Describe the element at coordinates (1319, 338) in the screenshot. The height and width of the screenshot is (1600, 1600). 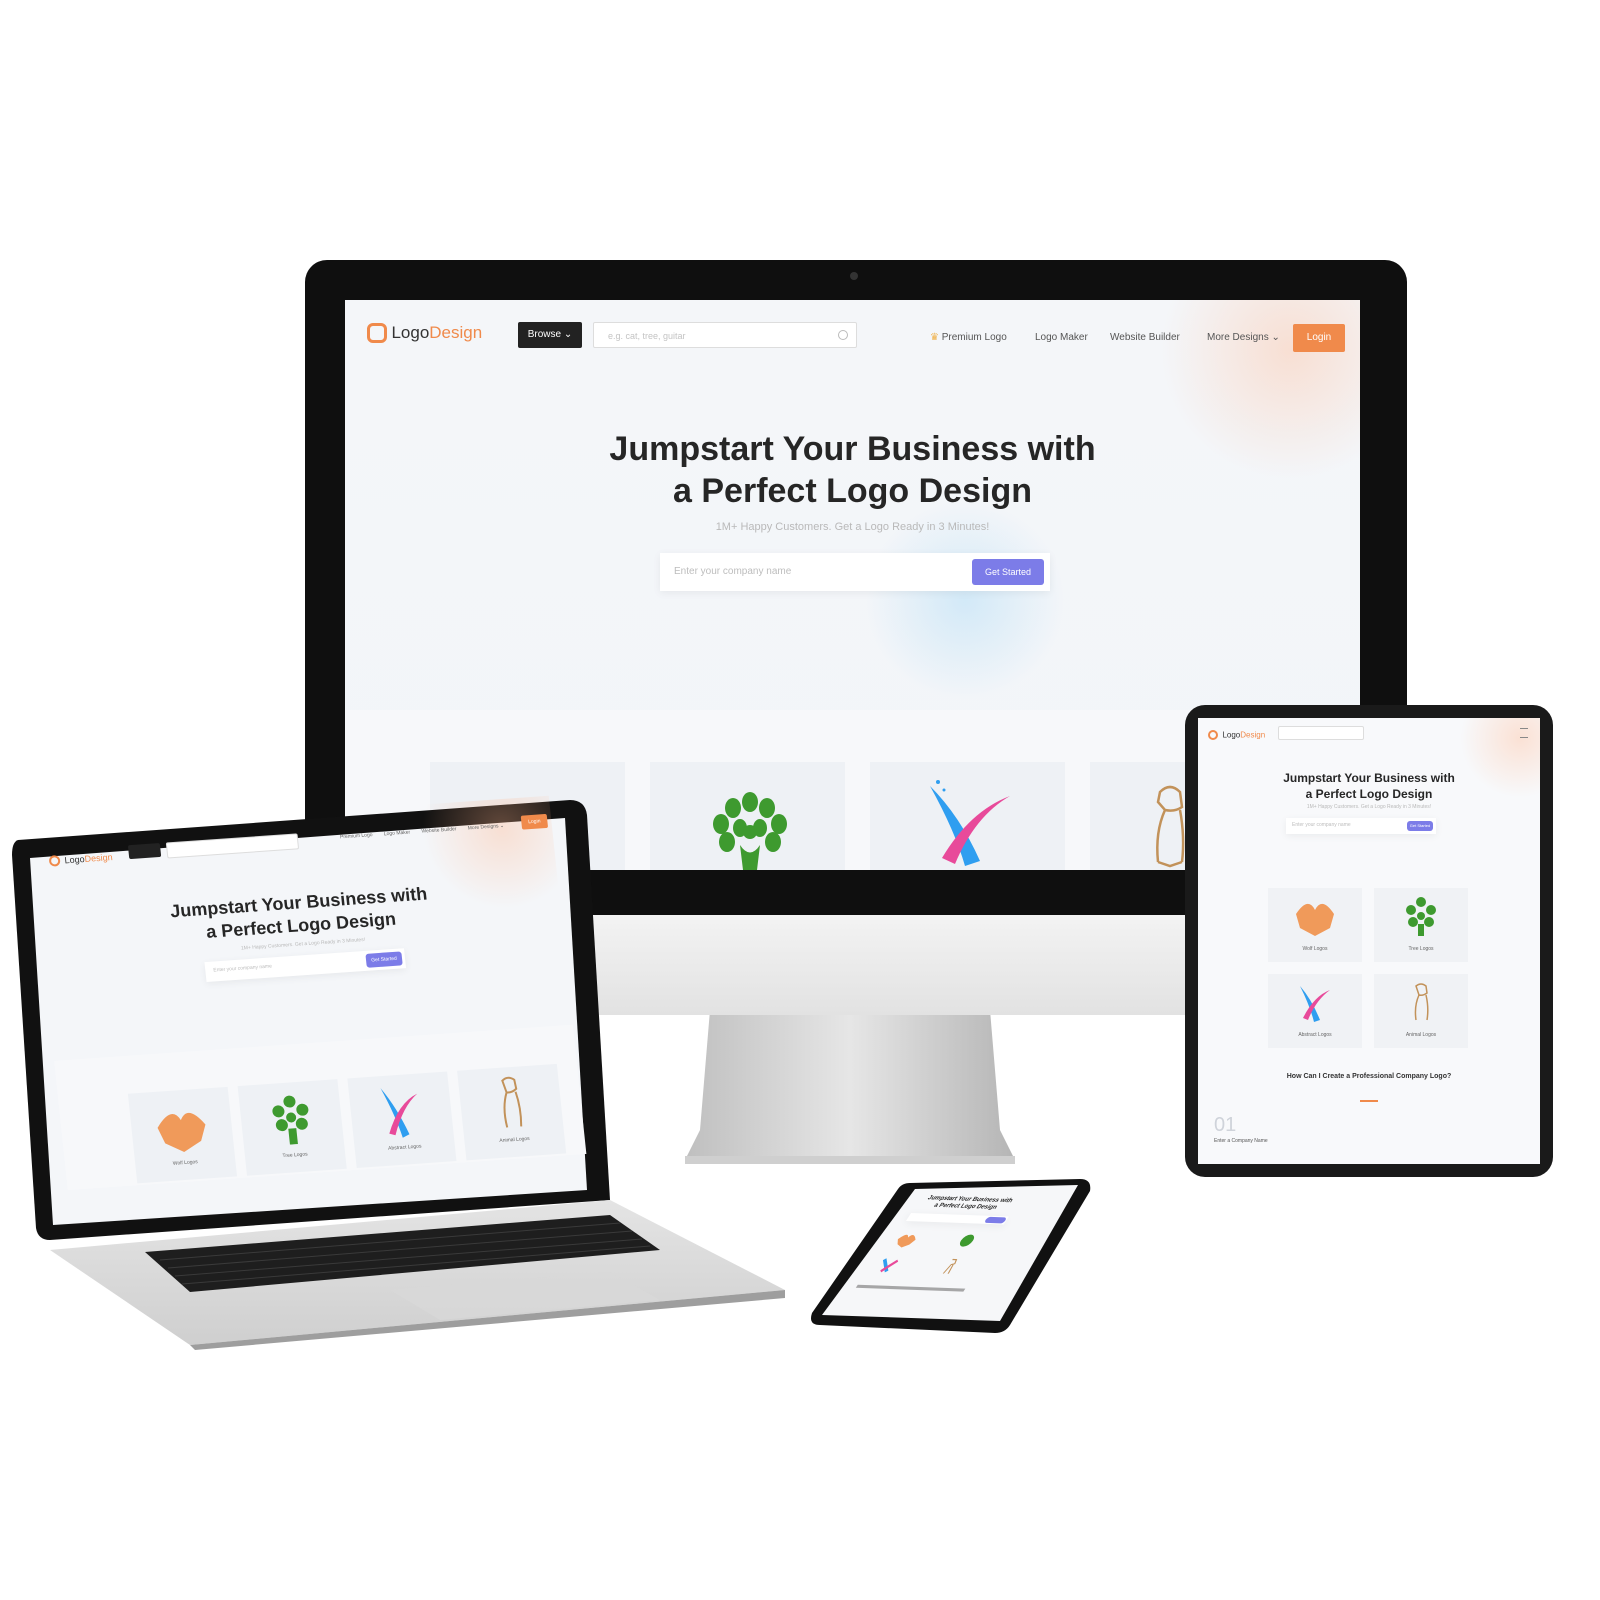
I see `login-button: Login` at that location.